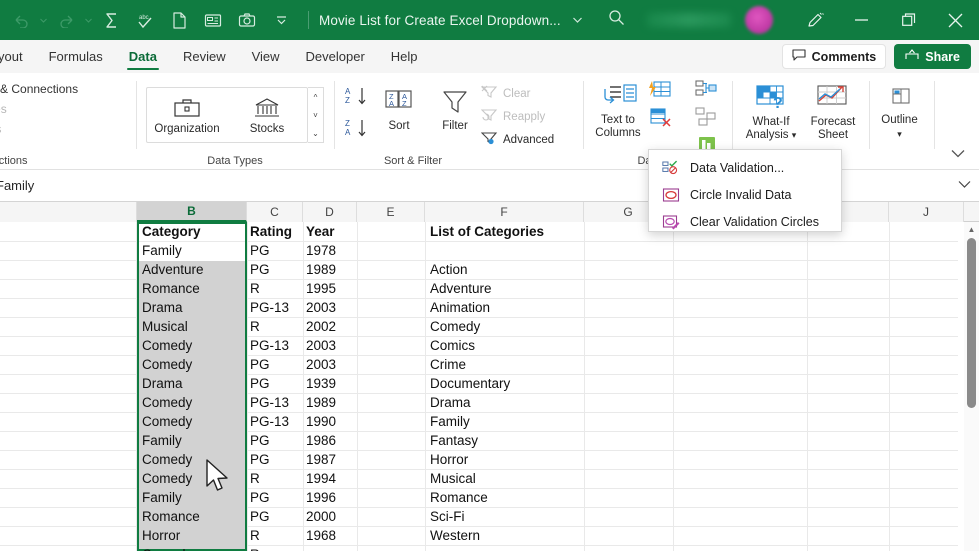  I want to click on cell-c7: PG-13, so click(276, 345).